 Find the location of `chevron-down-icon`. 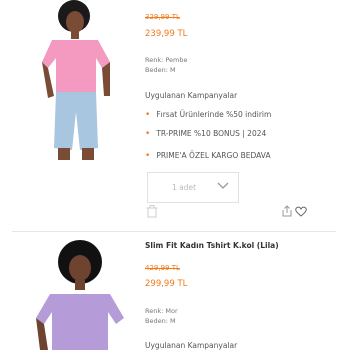

chevron-down-icon is located at coordinates (223, 185).